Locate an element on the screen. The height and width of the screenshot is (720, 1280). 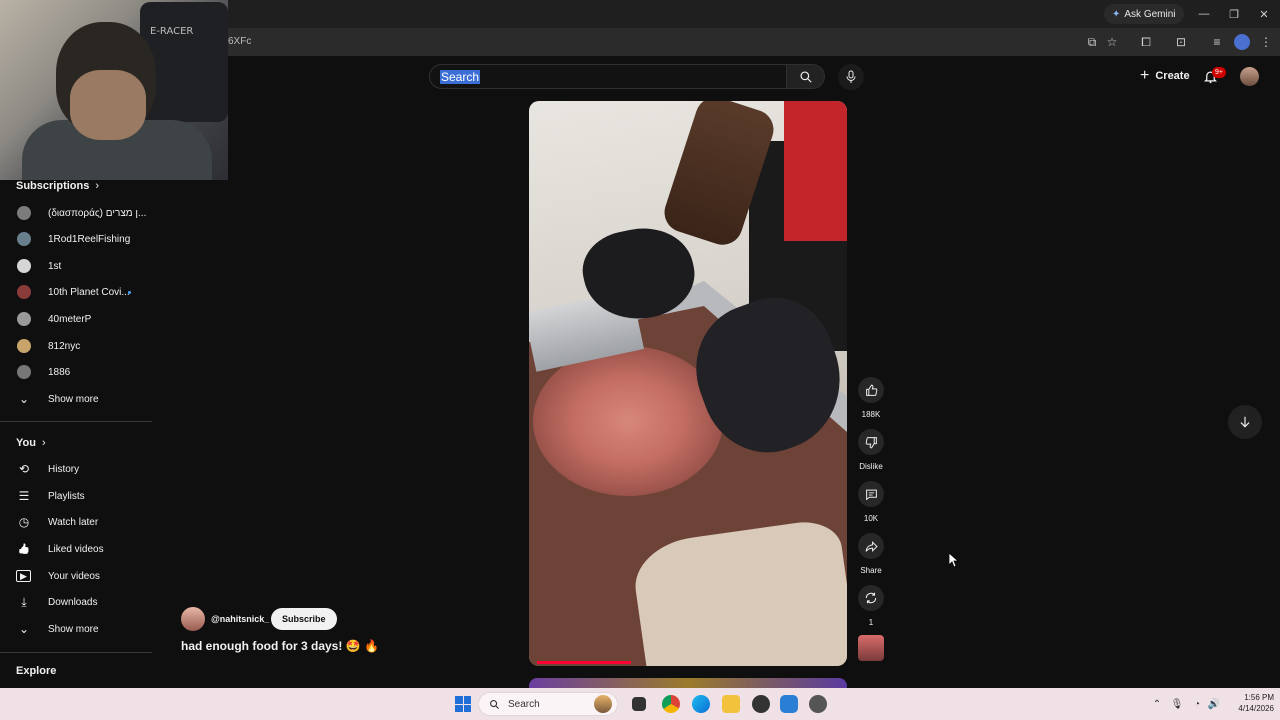
restore-button: ❐ is located at coordinates (1234, 14).